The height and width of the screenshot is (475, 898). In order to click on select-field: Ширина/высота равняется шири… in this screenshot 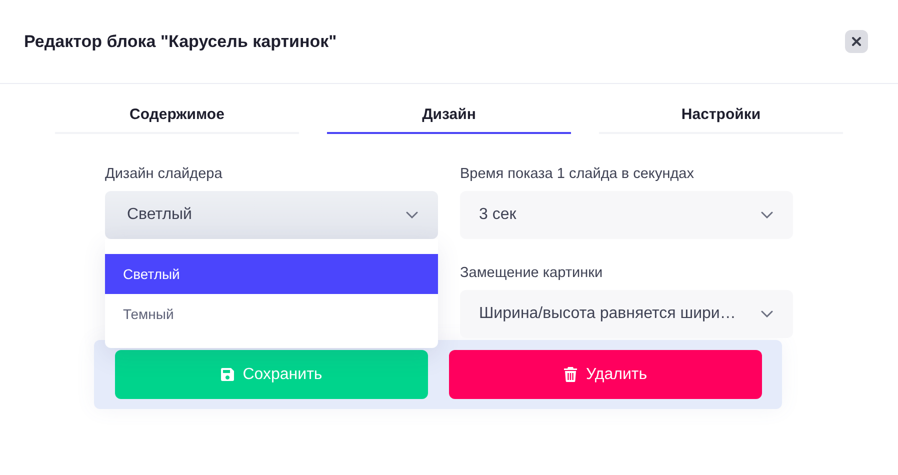, I will do `click(626, 314)`.